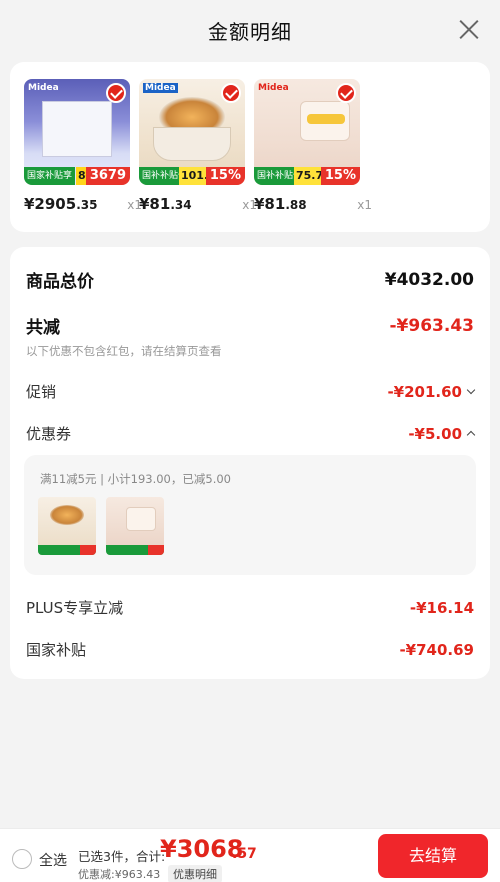  I want to click on close-icon, so click(469, 29).